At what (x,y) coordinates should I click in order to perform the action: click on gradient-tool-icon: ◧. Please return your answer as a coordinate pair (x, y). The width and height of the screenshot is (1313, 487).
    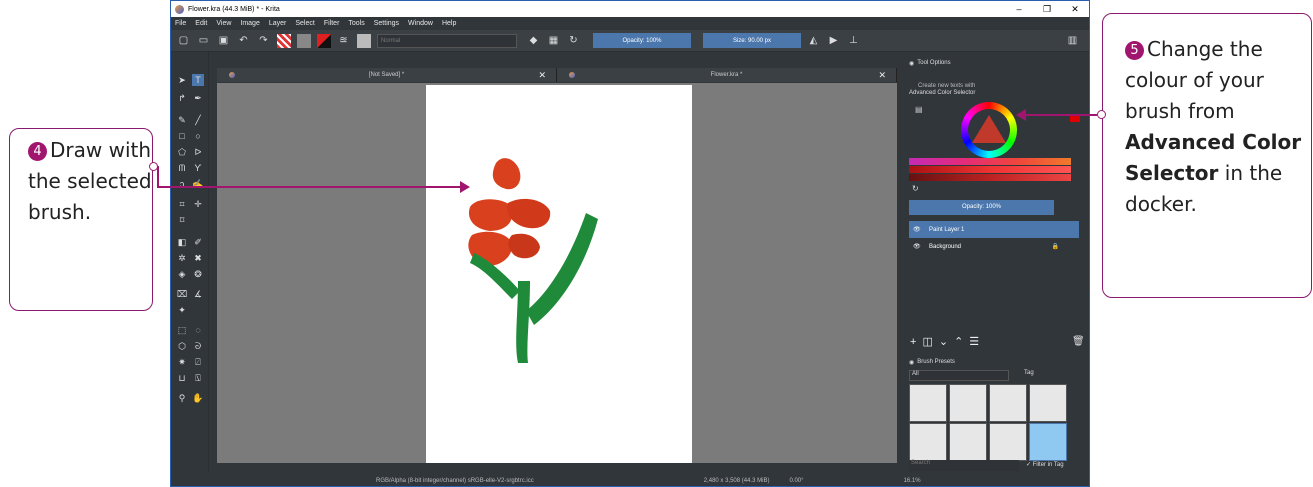
    Looking at the image, I should click on (182, 242).